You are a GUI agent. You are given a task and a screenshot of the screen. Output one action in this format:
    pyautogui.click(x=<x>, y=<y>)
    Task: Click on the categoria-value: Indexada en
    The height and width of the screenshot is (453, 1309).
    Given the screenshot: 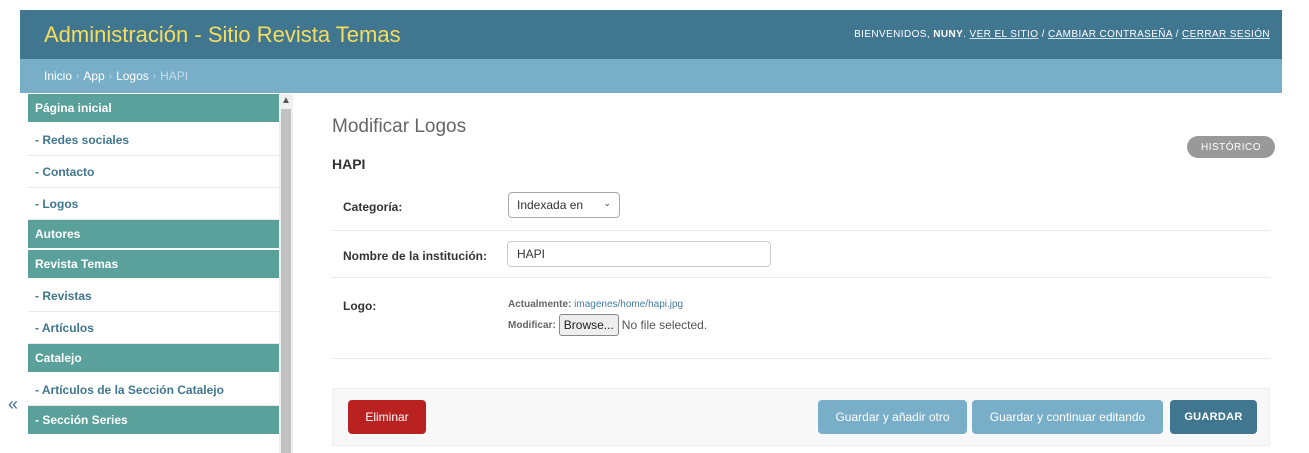 What is the action you would take?
    pyautogui.click(x=550, y=205)
    